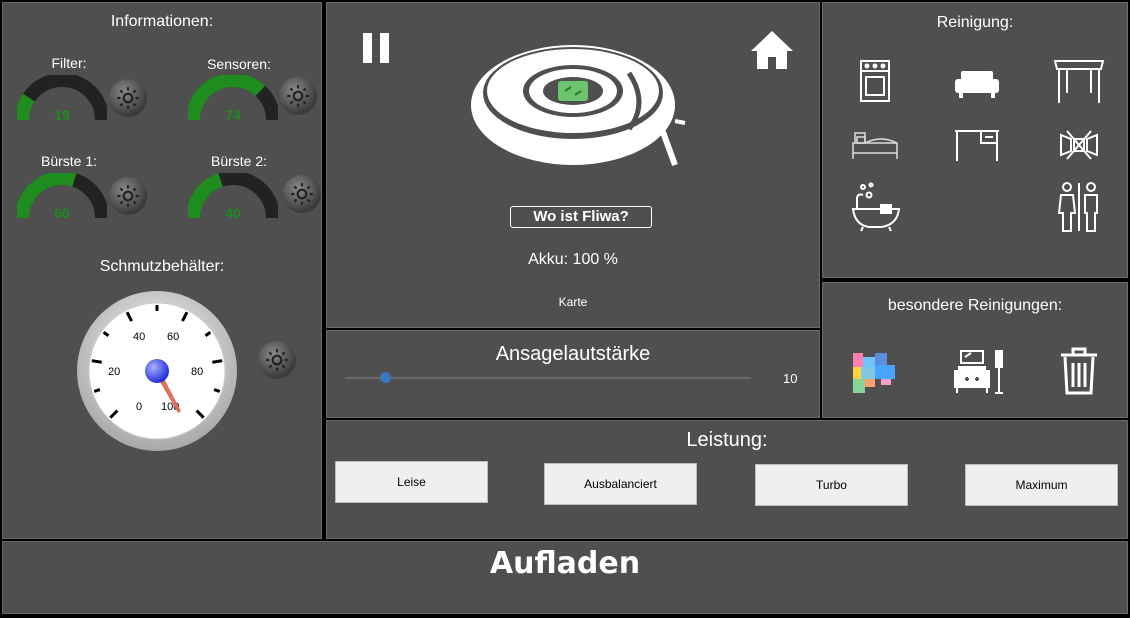 The height and width of the screenshot is (618, 1130). I want to click on robot-vacuum-image, so click(578, 106).